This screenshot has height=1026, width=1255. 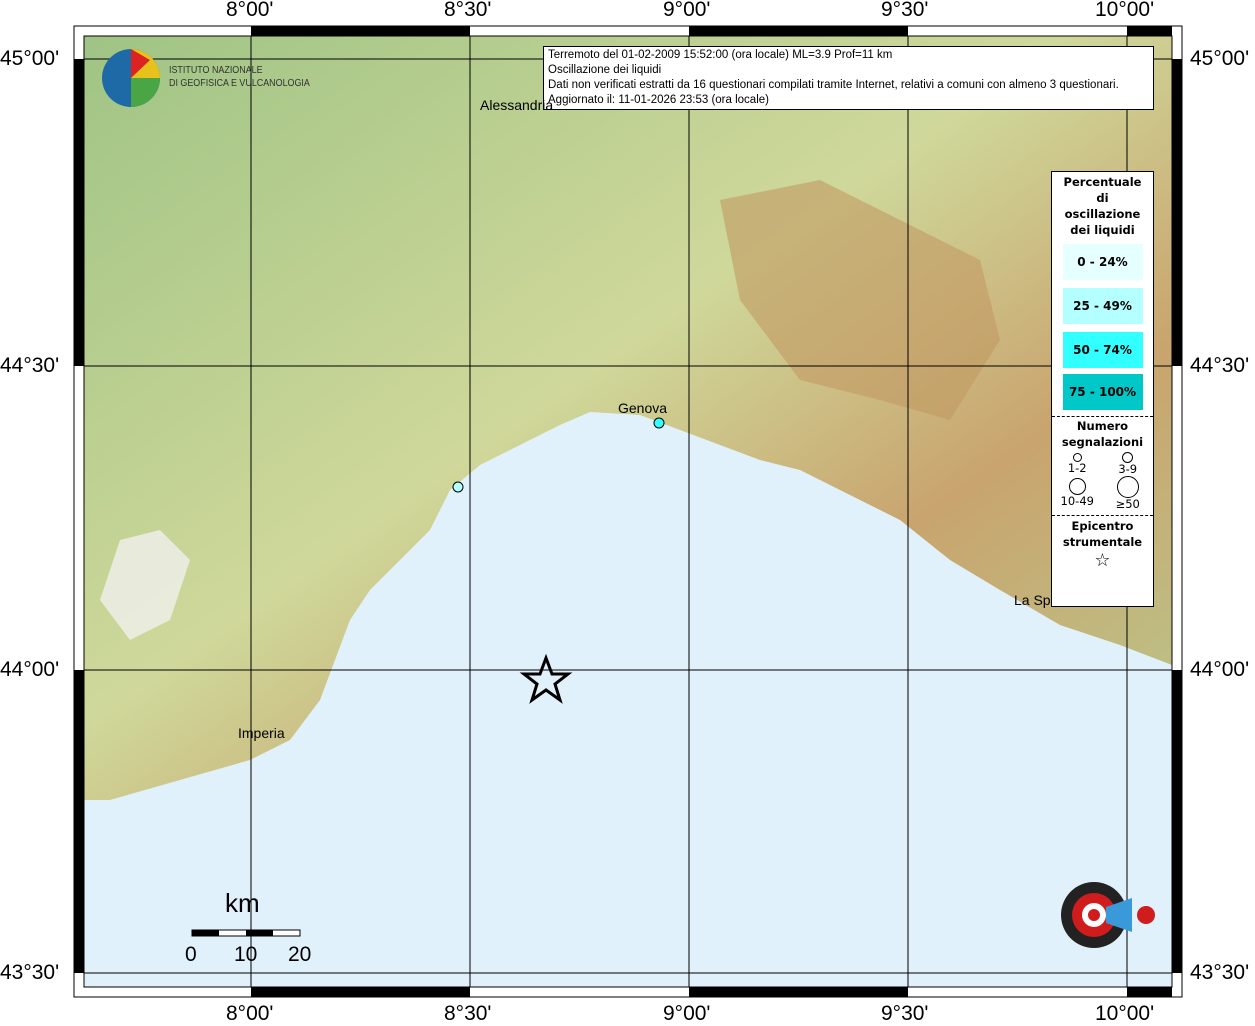 What do you see at coordinates (1102, 534) in the screenshot?
I see `epicenter-title: Epicentro strumentale` at bounding box center [1102, 534].